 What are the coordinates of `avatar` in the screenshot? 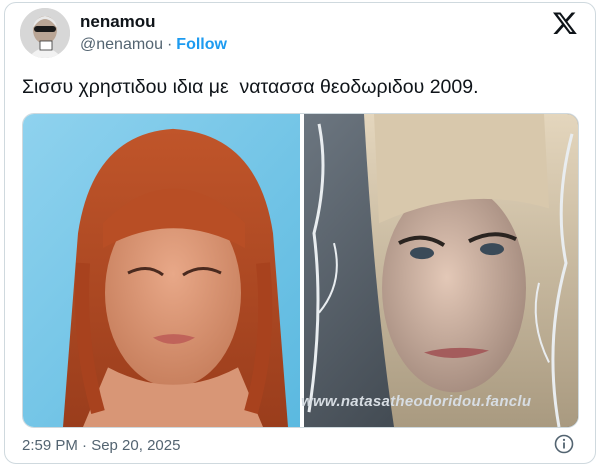 It's located at (45, 33).